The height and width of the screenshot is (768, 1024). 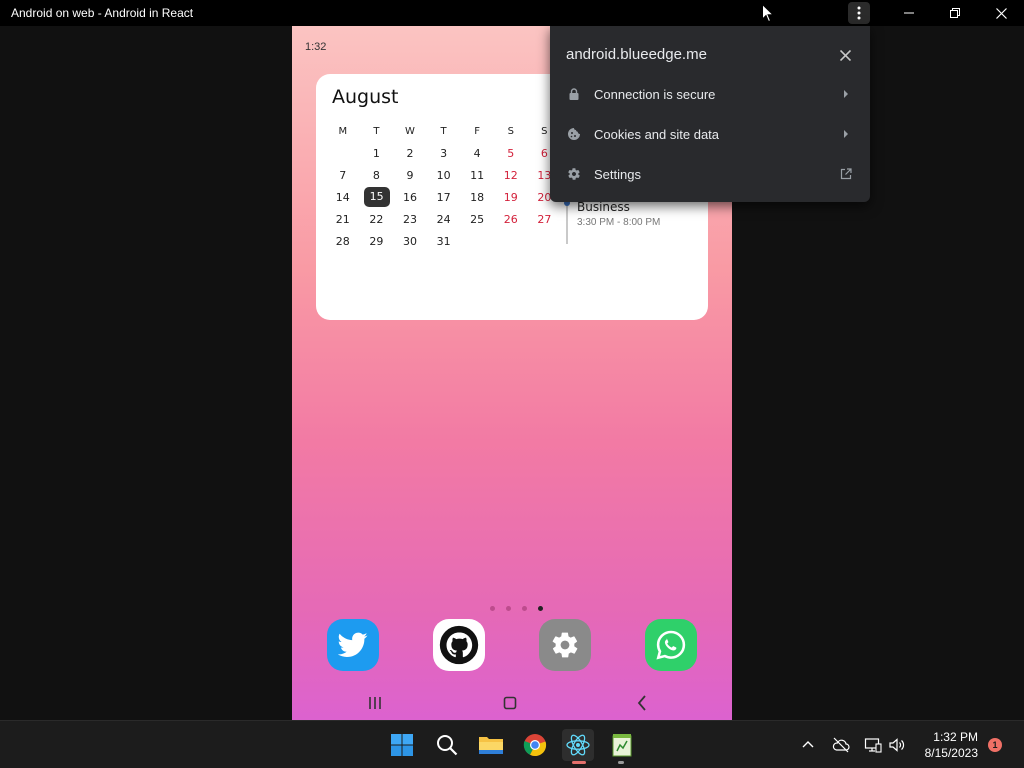 What do you see at coordinates (642, 703) in the screenshot?
I see `back-icon` at bounding box center [642, 703].